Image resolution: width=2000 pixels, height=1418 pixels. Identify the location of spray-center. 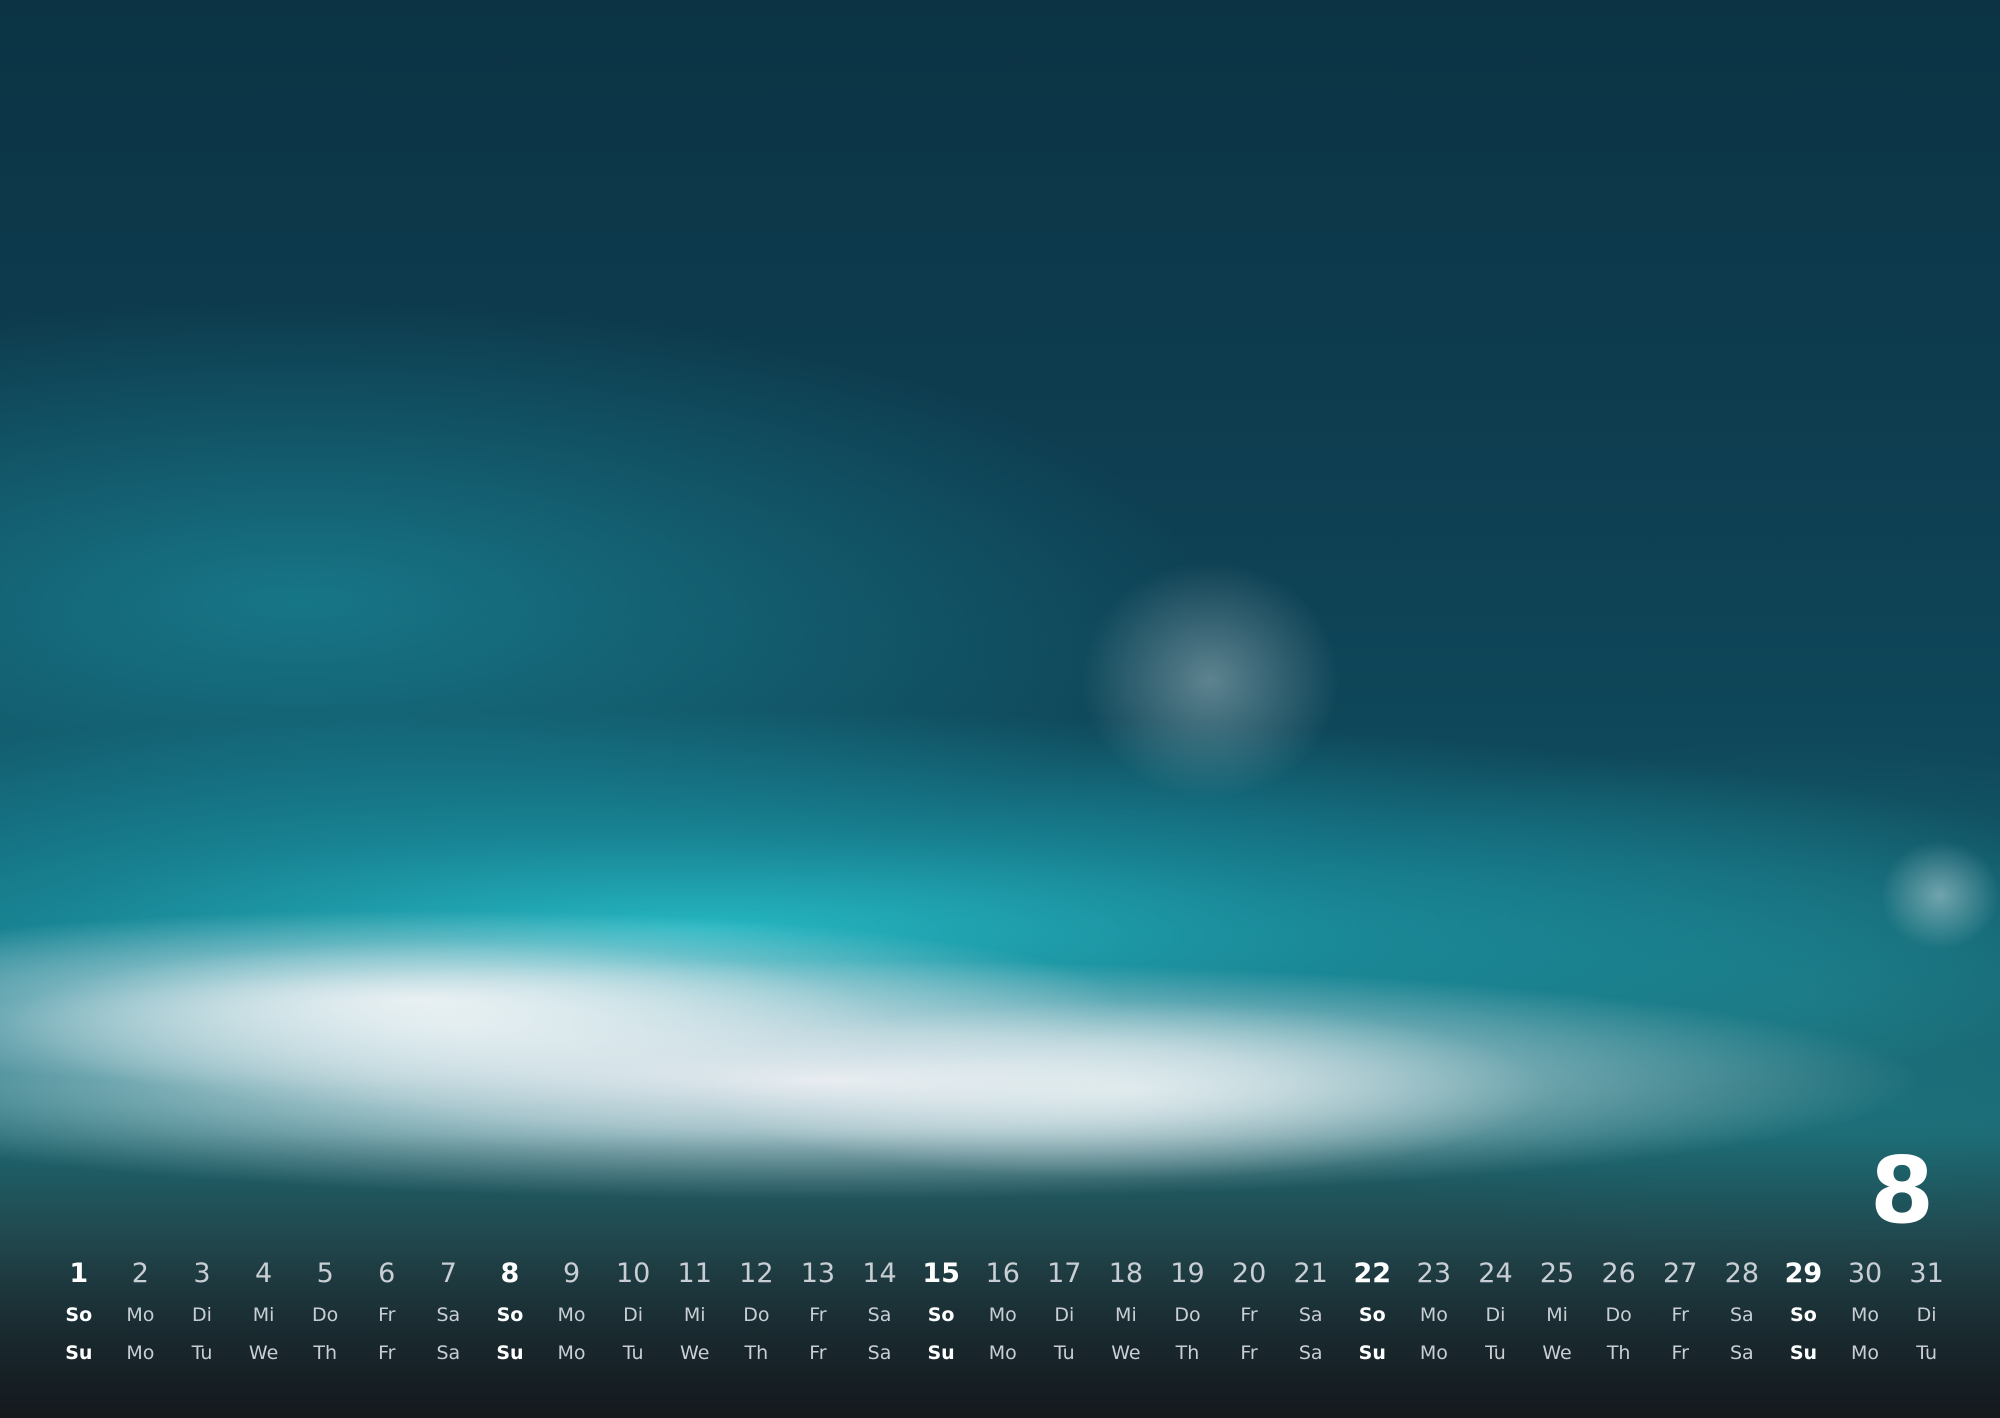
(1210, 680).